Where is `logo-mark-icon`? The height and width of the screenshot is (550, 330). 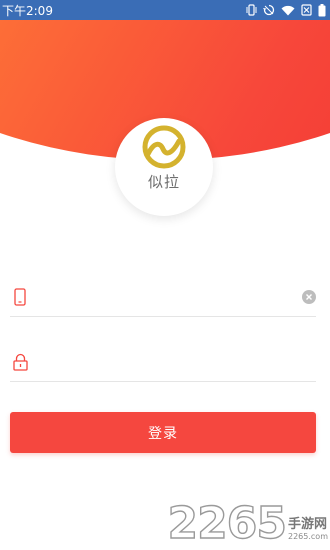 logo-mark-icon is located at coordinates (164, 147).